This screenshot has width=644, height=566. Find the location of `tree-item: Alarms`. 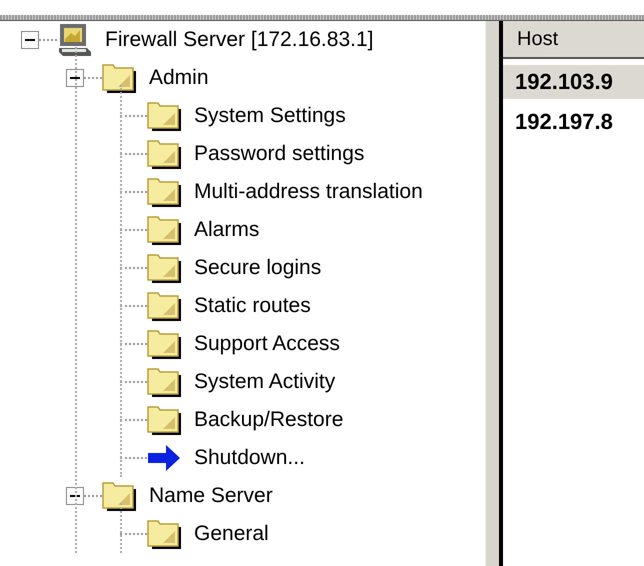

tree-item: Alarms is located at coordinates (227, 230).